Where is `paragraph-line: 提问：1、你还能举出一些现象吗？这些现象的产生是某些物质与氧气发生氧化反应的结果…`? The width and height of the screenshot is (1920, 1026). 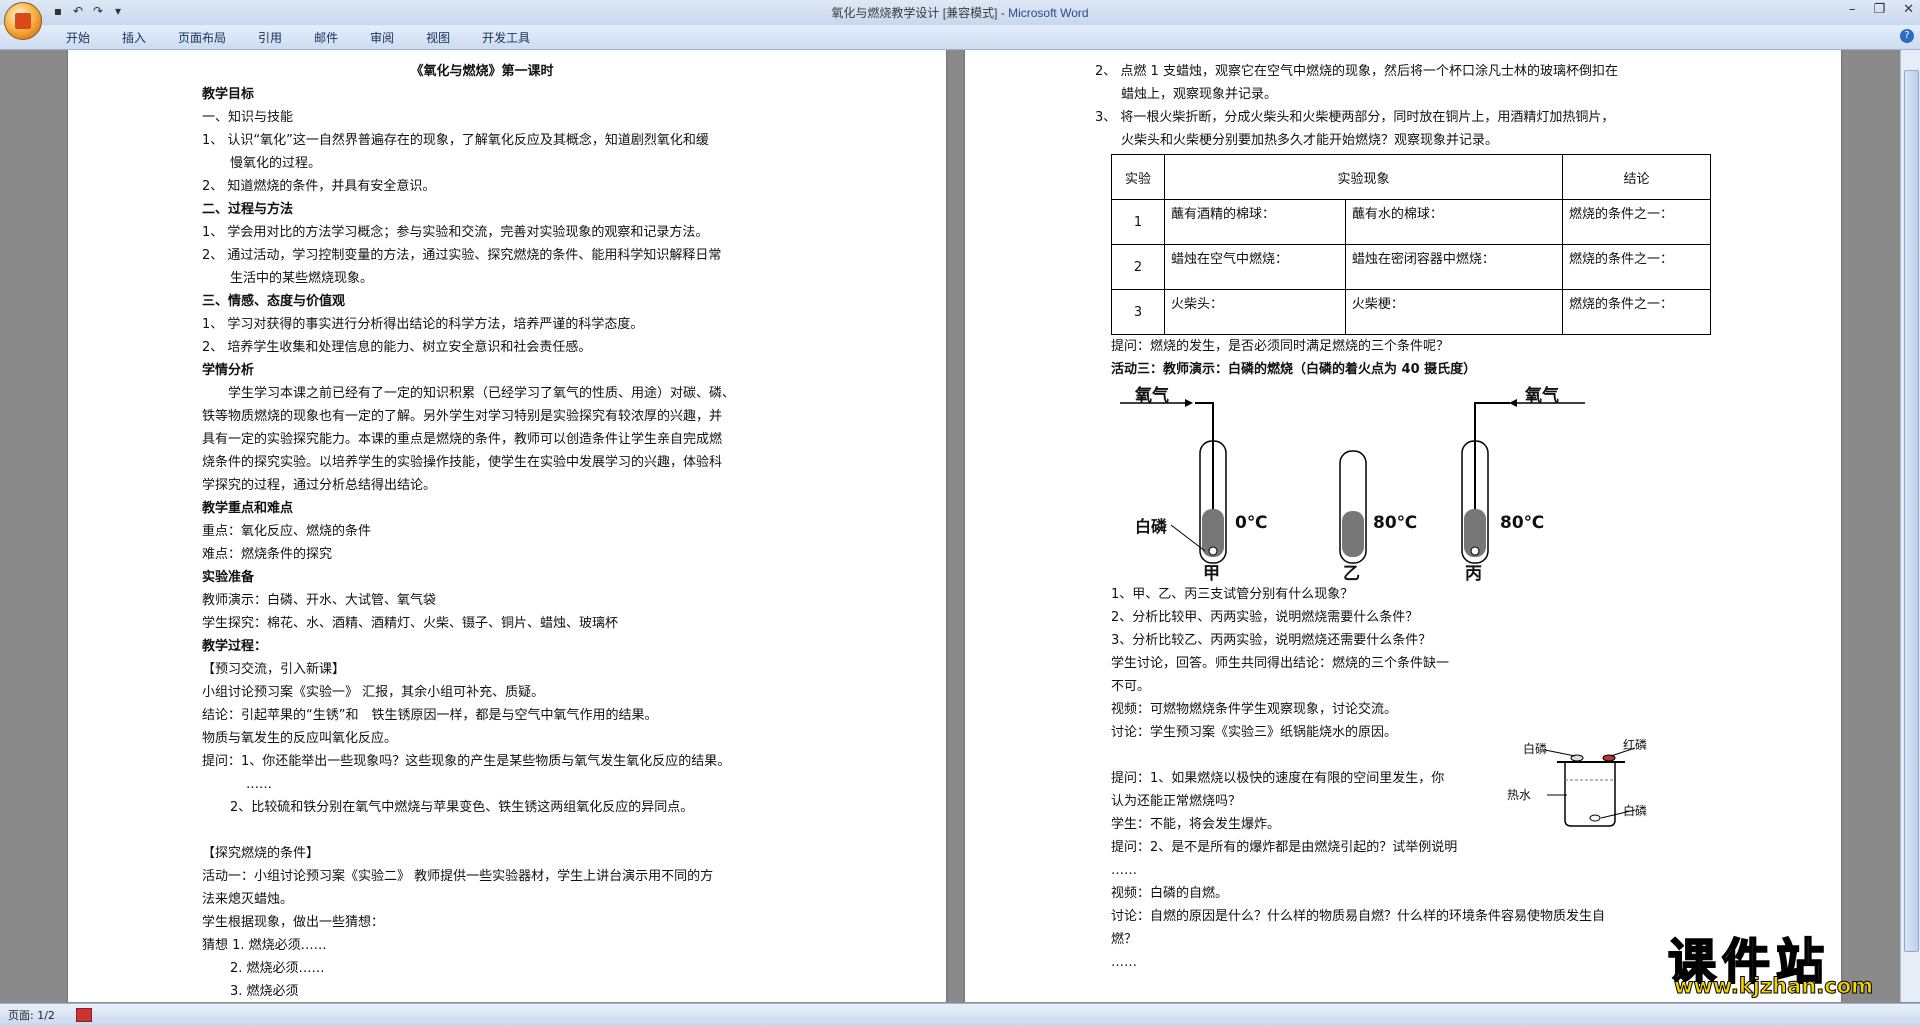
paragraph-line: 提问：1、你还能举出一些现象吗？这些现象的产生是某些物质与氧气发生氧化反应的结果… is located at coordinates (466, 761).